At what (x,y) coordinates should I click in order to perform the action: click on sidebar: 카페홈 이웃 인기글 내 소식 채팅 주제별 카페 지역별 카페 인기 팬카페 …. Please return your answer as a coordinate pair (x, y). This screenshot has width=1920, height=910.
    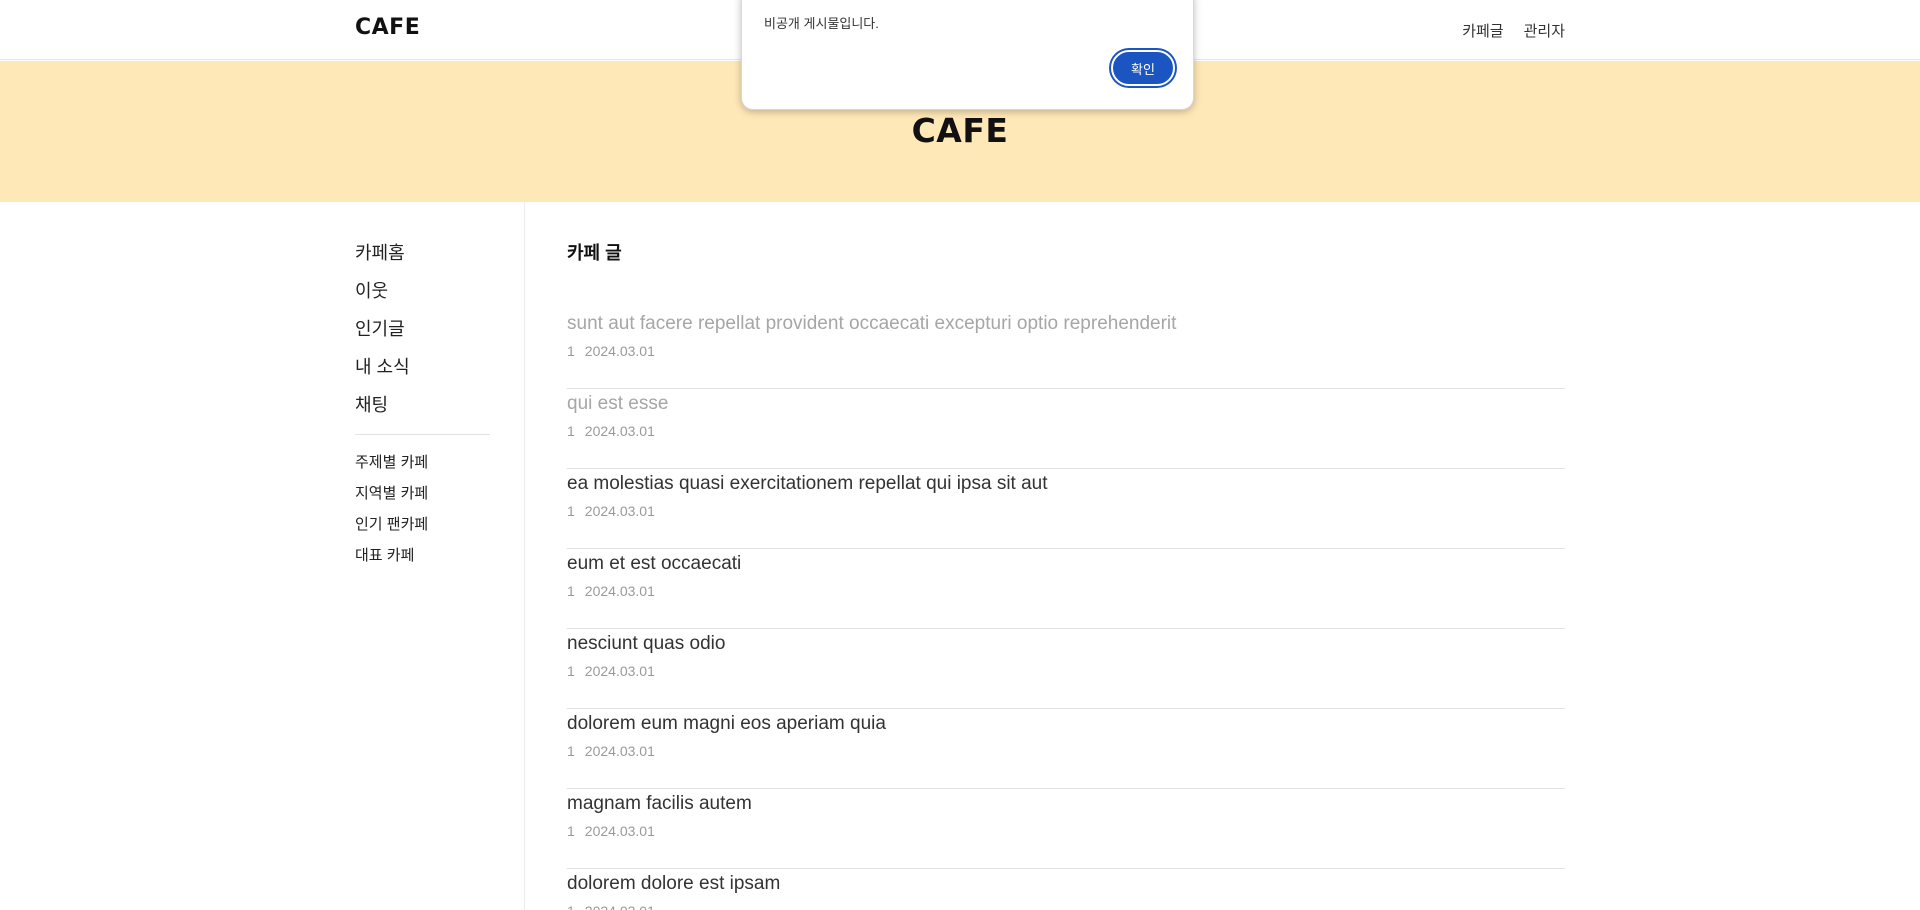
    Looking at the image, I should click on (440, 556).